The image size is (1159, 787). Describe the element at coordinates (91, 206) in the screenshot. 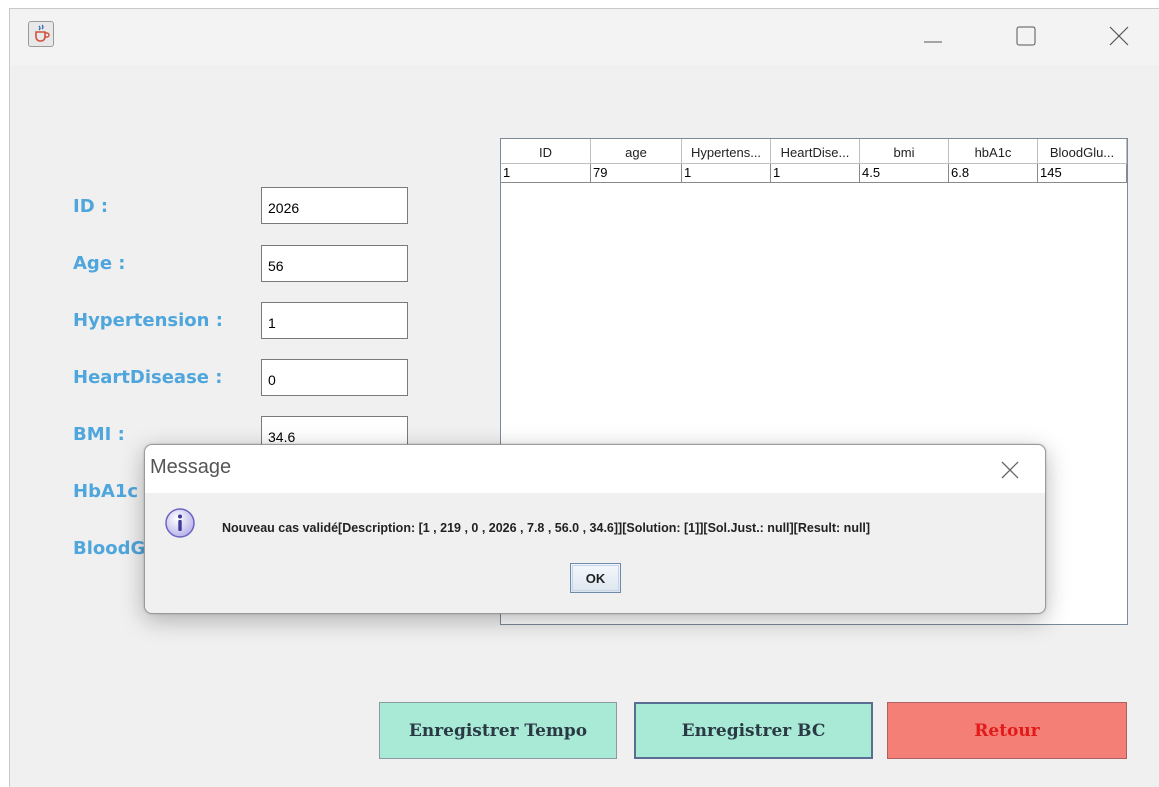

I see `label-id: ID :` at that location.